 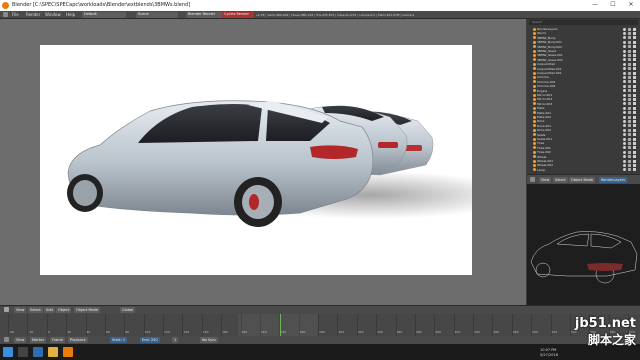 What do you see at coordinates (49, 310) in the screenshot?
I see `viewport-add-menu: Add` at bounding box center [49, 310].